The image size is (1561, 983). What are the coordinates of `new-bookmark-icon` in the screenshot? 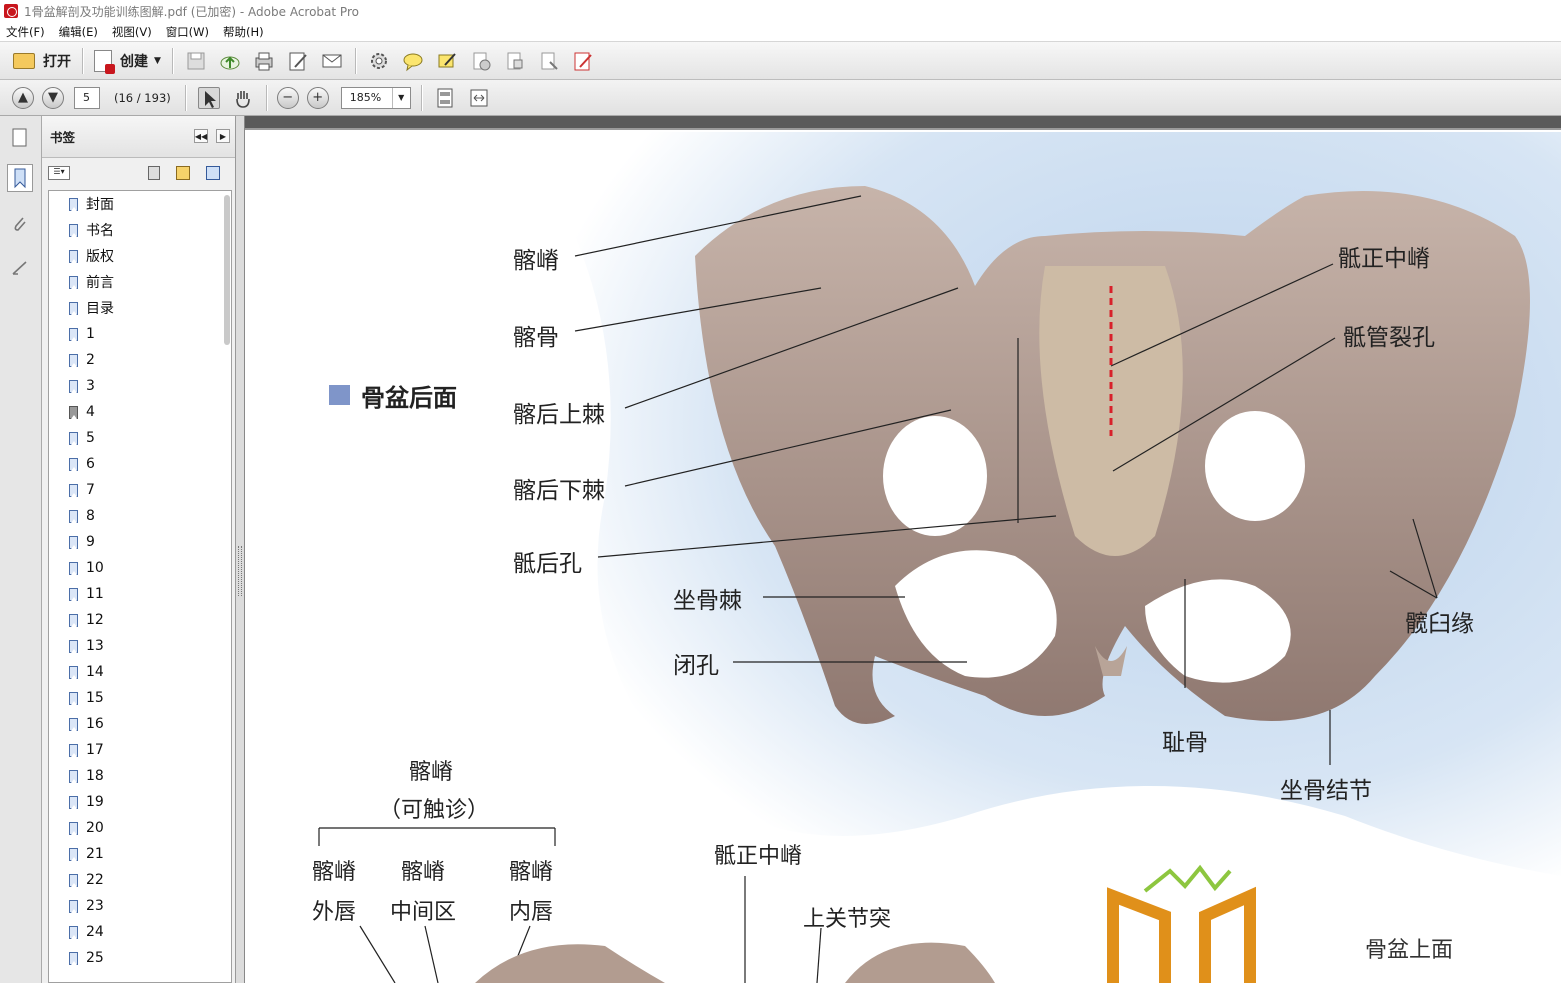 It's located at (183, 173).